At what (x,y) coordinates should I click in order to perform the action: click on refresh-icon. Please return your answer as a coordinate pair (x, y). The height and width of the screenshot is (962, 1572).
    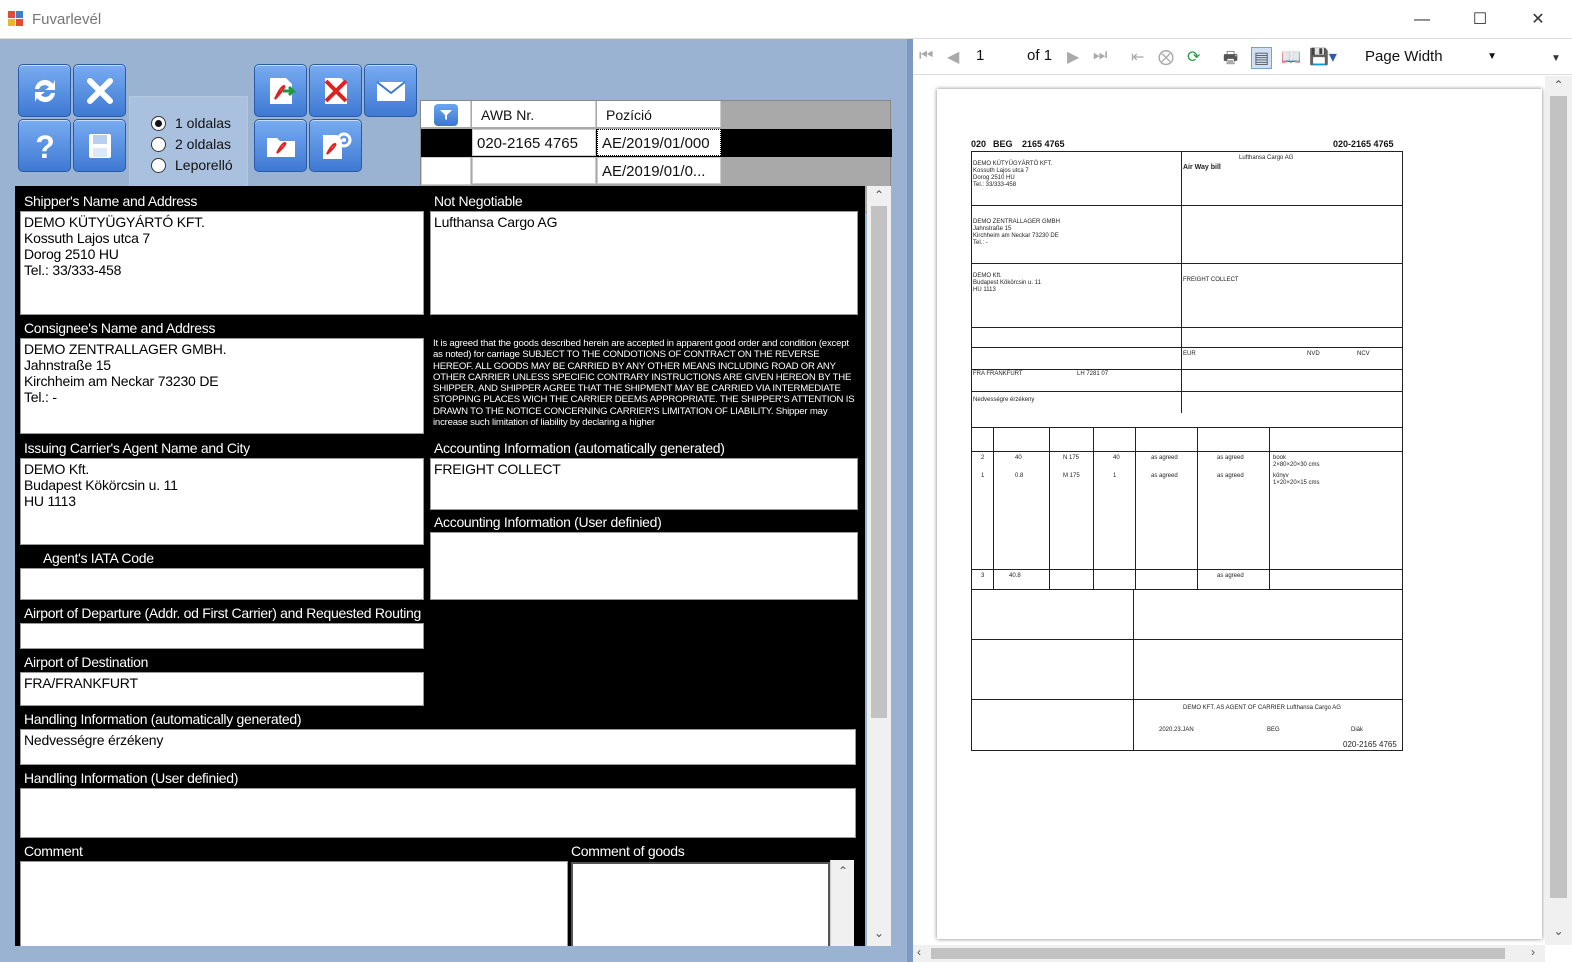
    Looking at the image, I should click on (44, 90).